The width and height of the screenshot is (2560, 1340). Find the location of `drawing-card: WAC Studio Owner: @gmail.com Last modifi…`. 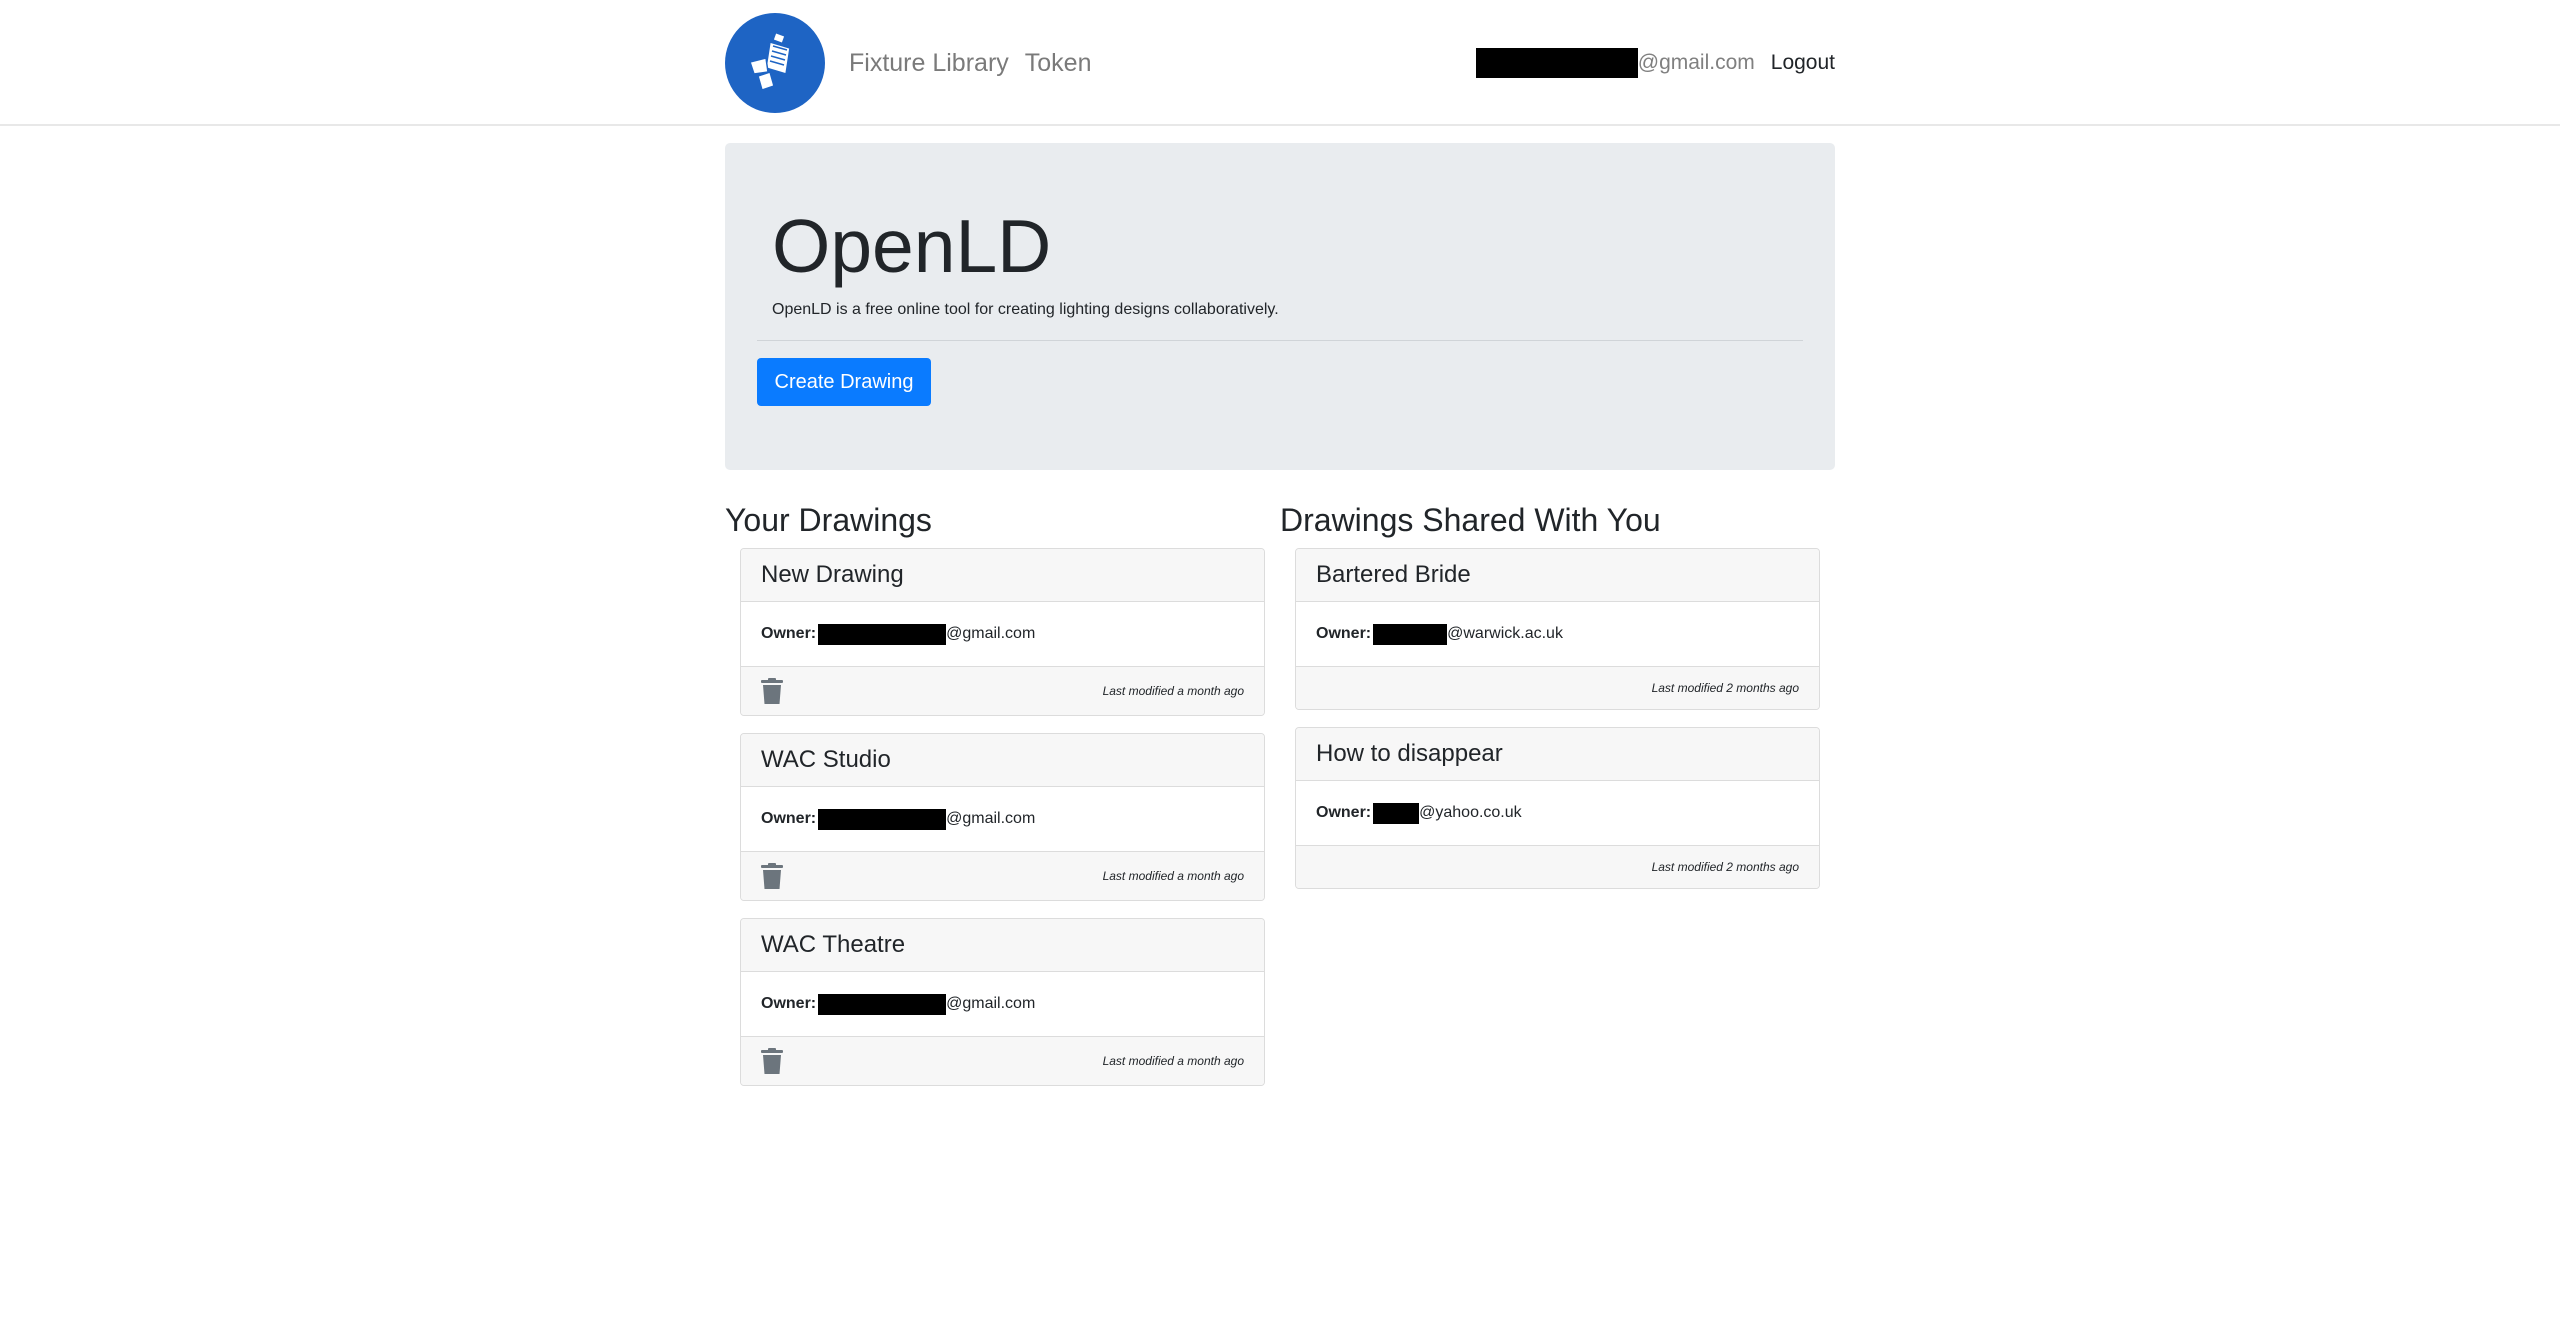

drawing-card: WAC Studio Owner: @gmail.com Last modifi… is located at coordinates (1002, 817).